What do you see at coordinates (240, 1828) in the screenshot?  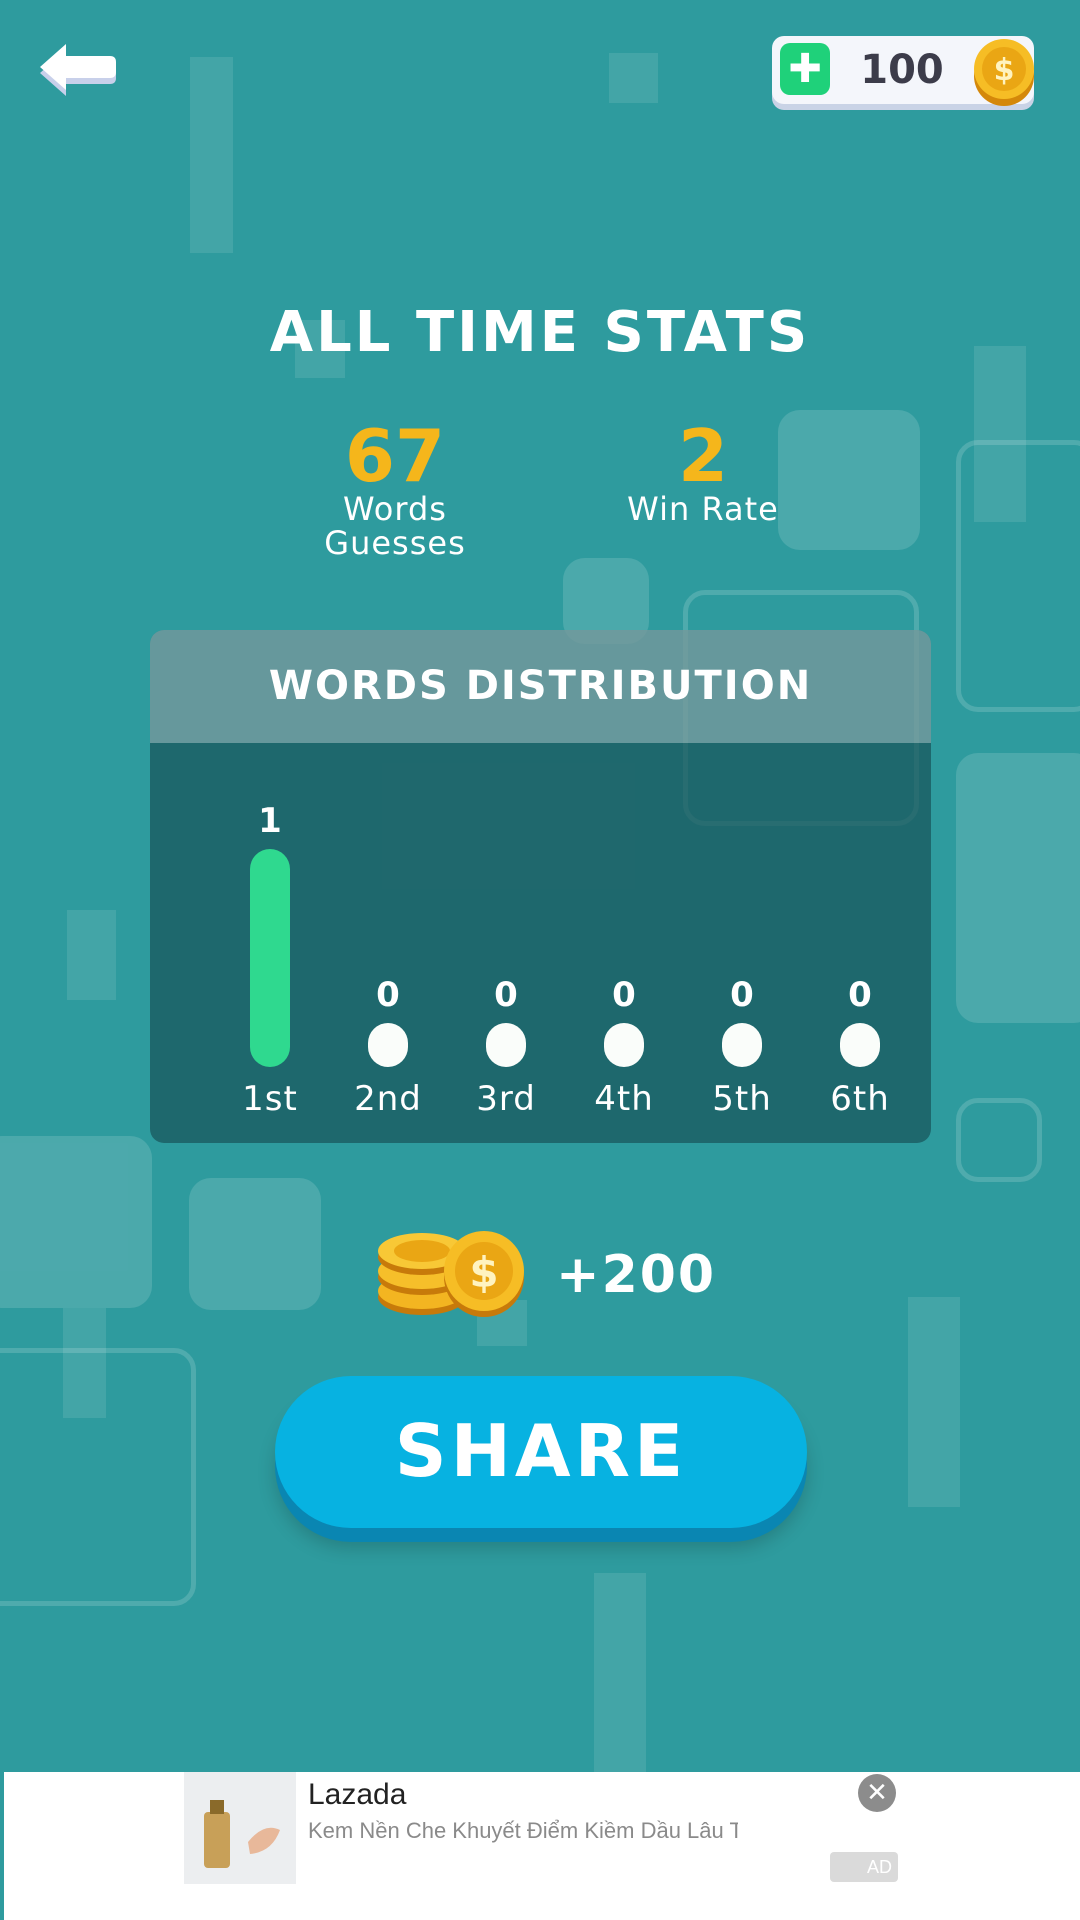 I see `ad-image` at bounding box center [240, 1828].